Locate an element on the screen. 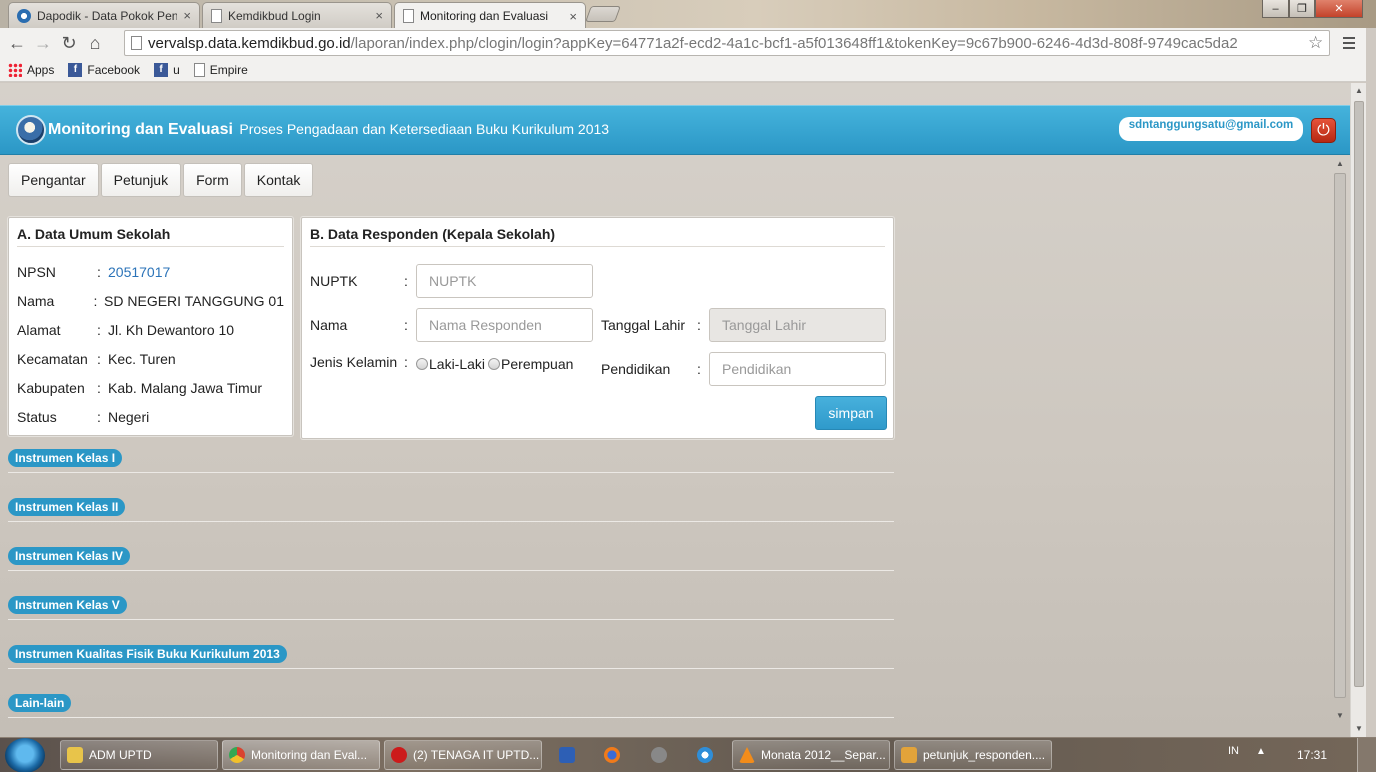 Image resolution: width=1376 pixels, height=772 pixels. clock: 17:31 is located at coordinates (1312, 755).